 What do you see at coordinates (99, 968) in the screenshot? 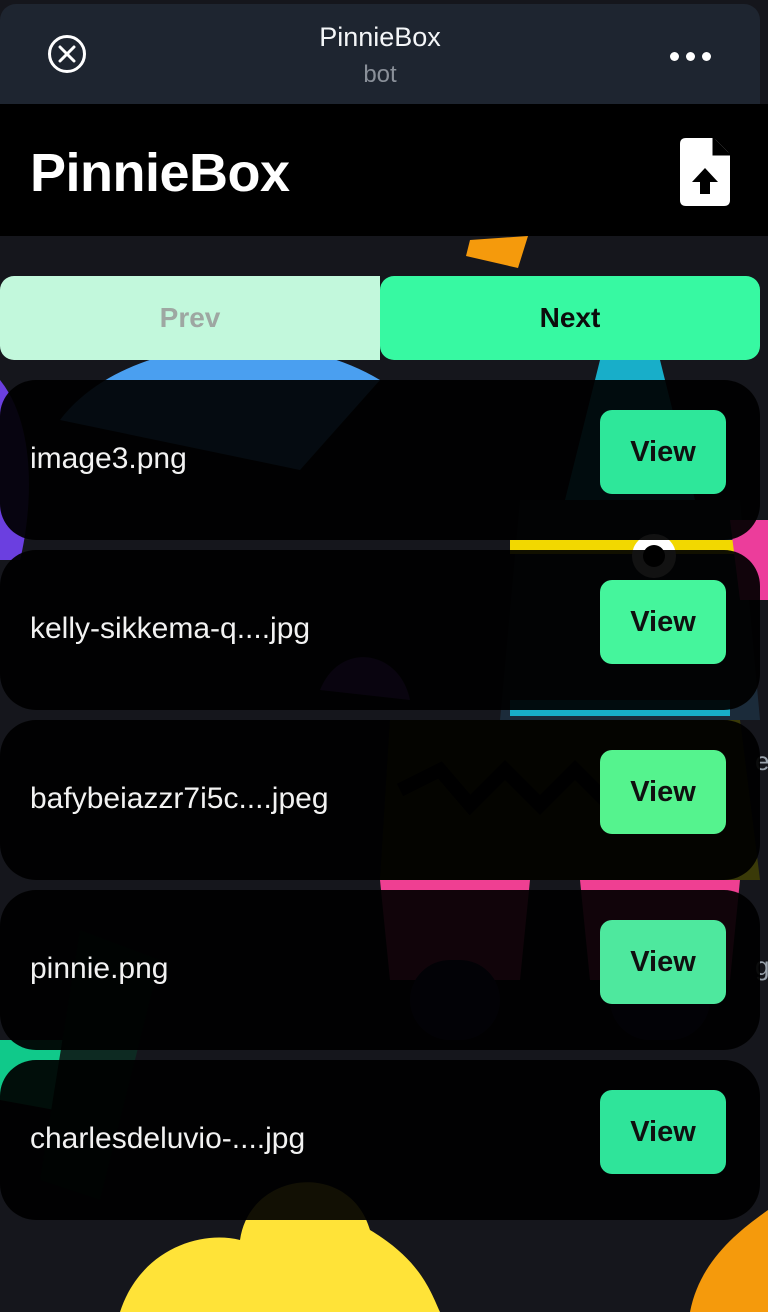
I see `file-name: pinnie.png` at bounding box center [99, 968].